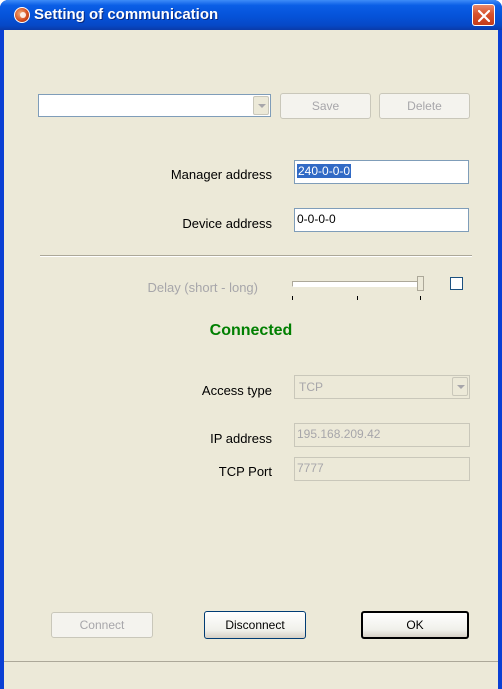 The width and height of the screenshot is (502, 689). I want to click on delay-slider-thumb, so click(420, 283).